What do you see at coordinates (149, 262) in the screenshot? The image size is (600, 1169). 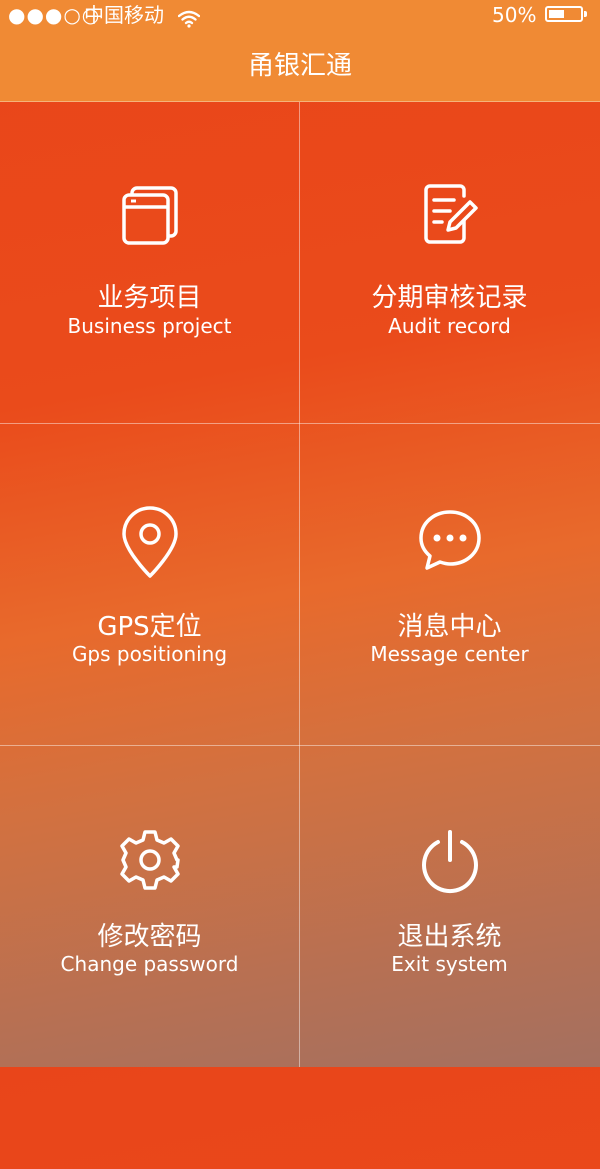 I see `menu-item-business-project: 业务项目 Business project` at bounding box center [149, 262].